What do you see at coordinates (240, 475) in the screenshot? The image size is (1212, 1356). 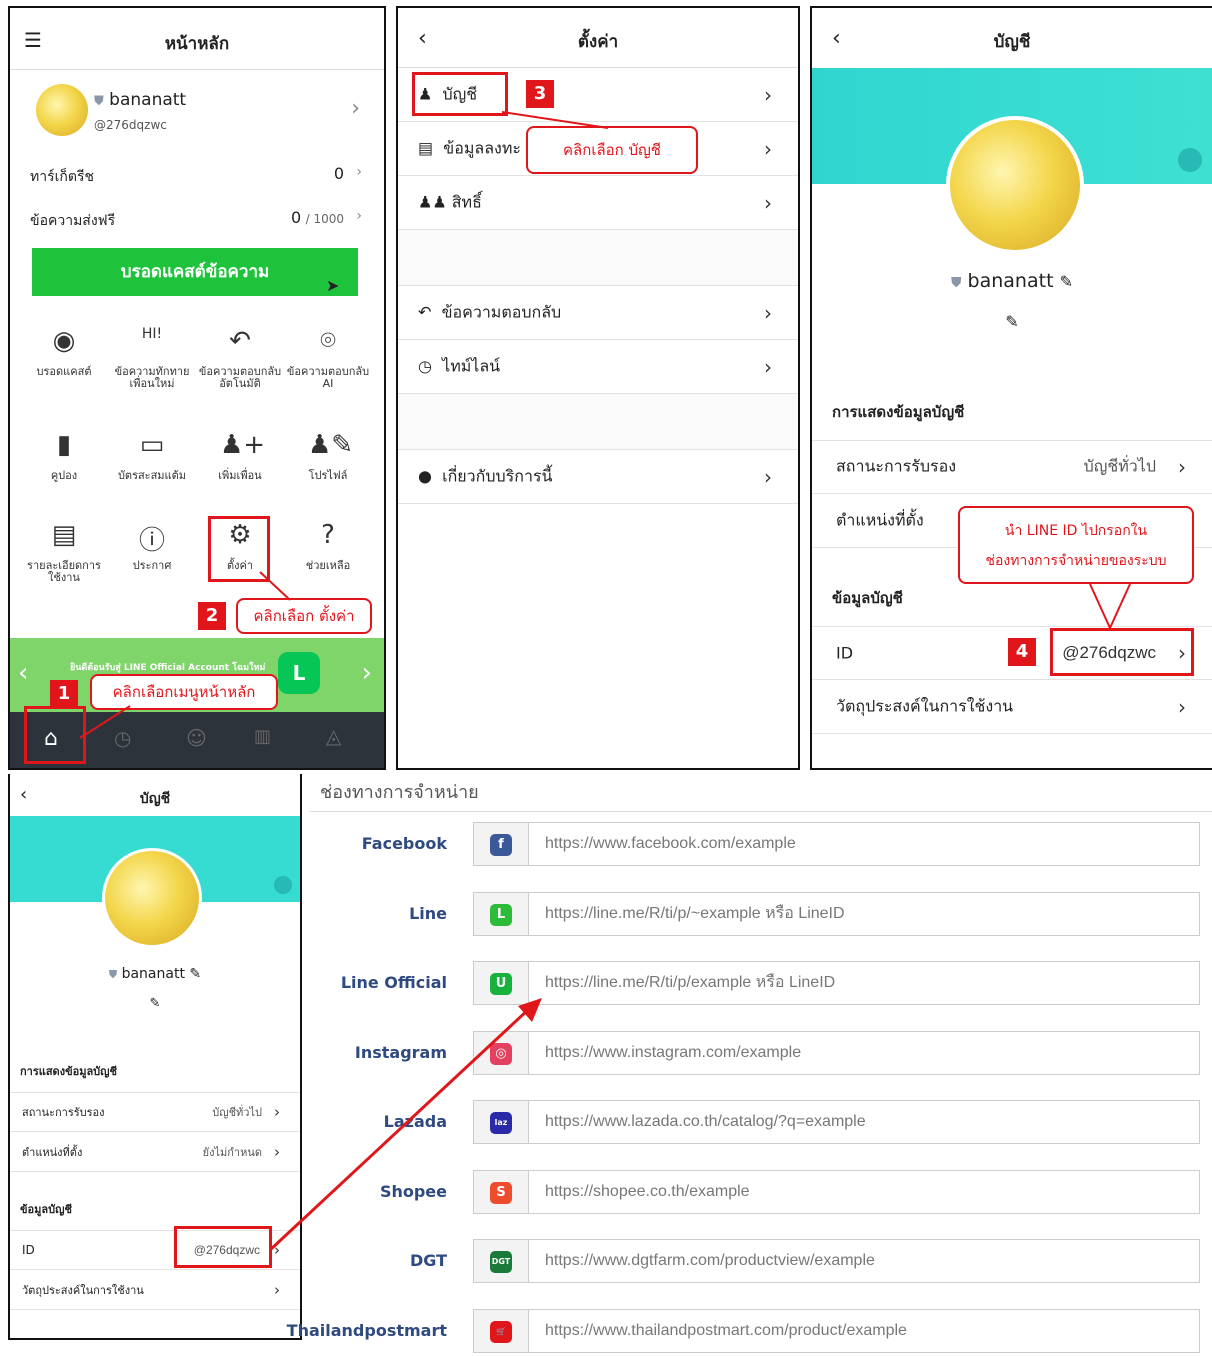 I see `grid-item-add-friend: ♟+ เพิ่มเพื่อน` at bounding box center [240, 475].